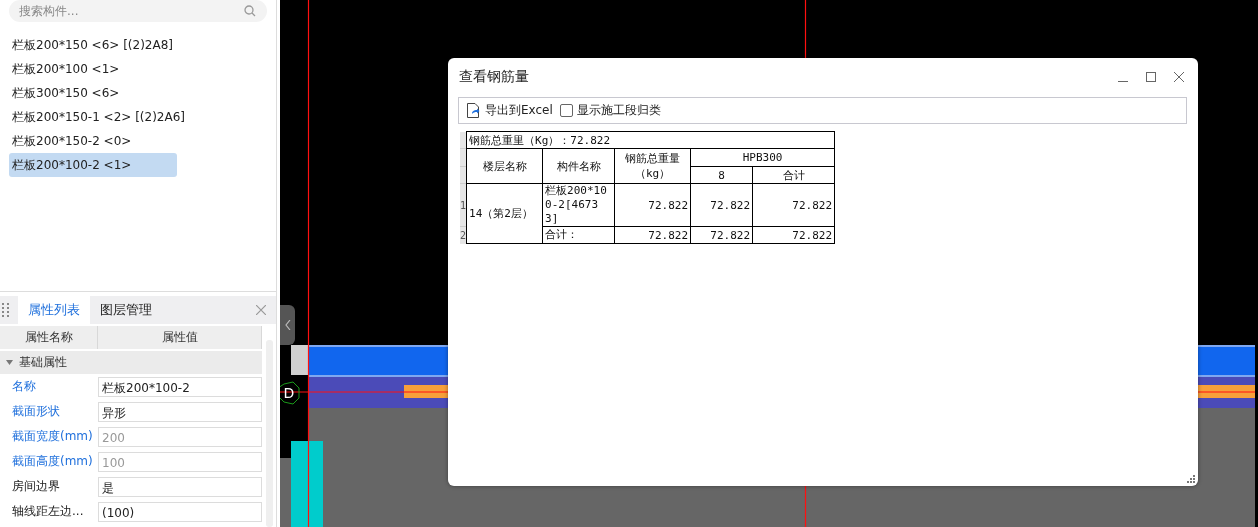 This screenshot has width=1258, height=527. I want to click on collapse-handle, so click(287, 325).